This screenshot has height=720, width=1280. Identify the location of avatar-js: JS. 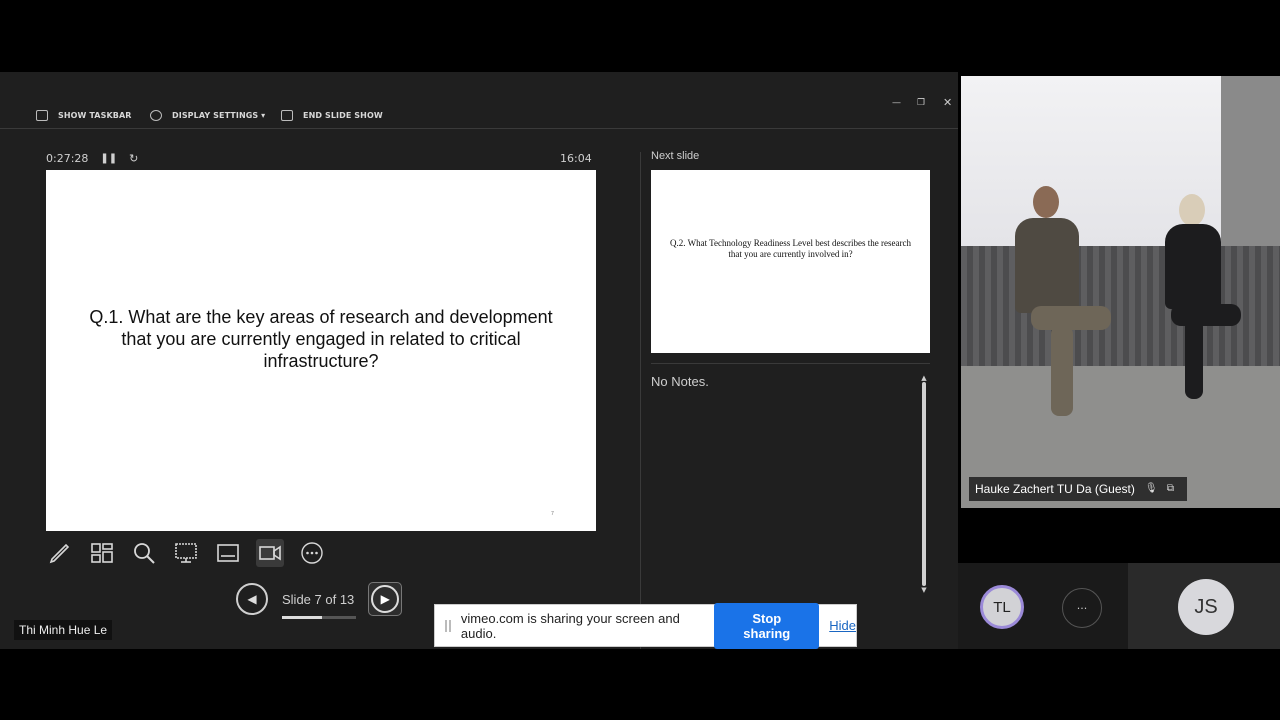
(1206, 607).